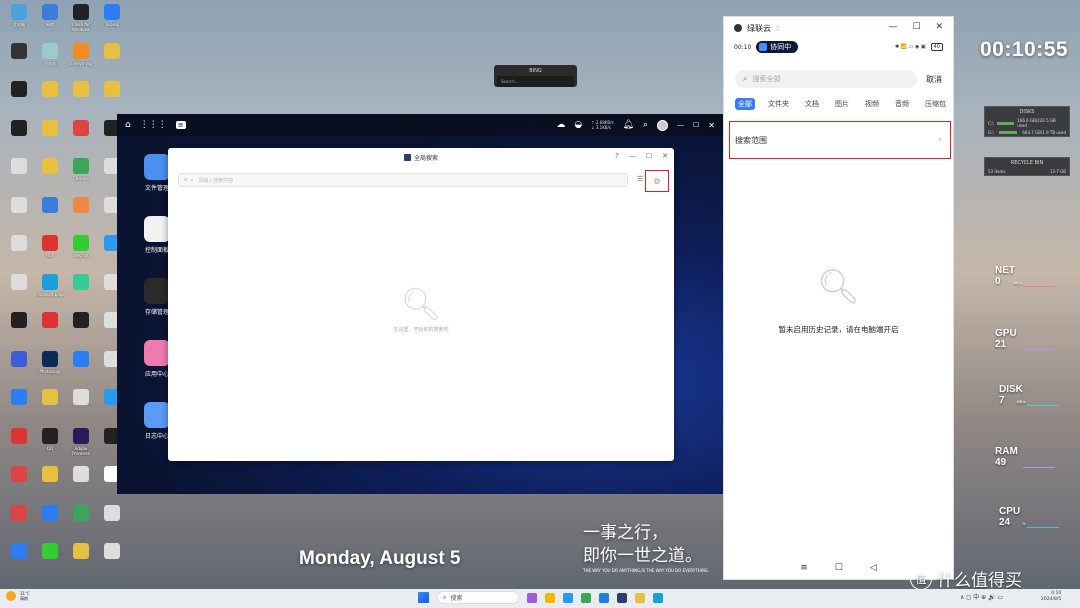  Describe the element at coordinates (50, 367) in the screenshot. I see `desktop-icon: Photoshop` at that location.